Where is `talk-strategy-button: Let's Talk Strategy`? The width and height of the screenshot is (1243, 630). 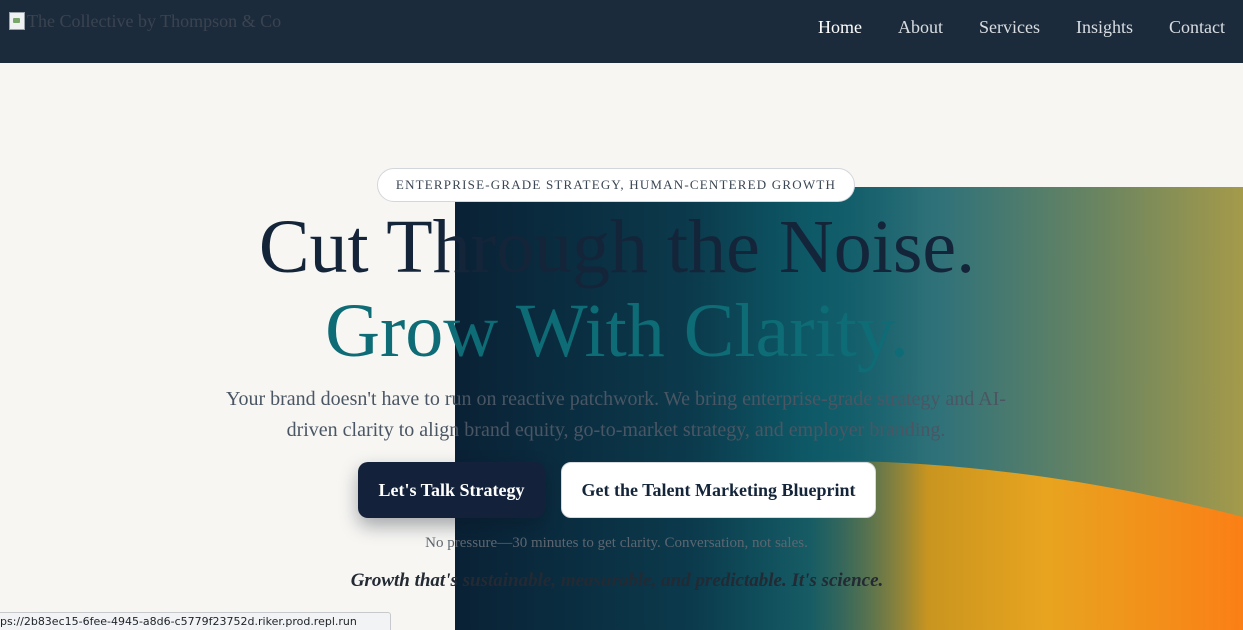 talk-strategy-button: Let's Talk Strategy is located at coordinates (451, 490).